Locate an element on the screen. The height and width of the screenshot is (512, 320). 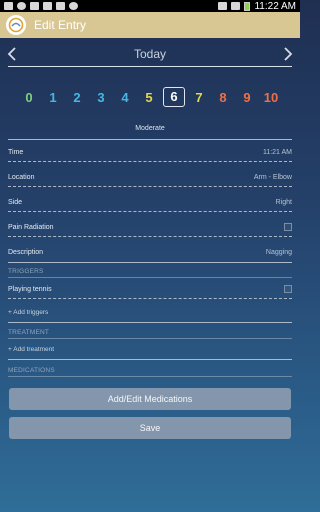
location-label: Location is located at coordinates (21, 177).